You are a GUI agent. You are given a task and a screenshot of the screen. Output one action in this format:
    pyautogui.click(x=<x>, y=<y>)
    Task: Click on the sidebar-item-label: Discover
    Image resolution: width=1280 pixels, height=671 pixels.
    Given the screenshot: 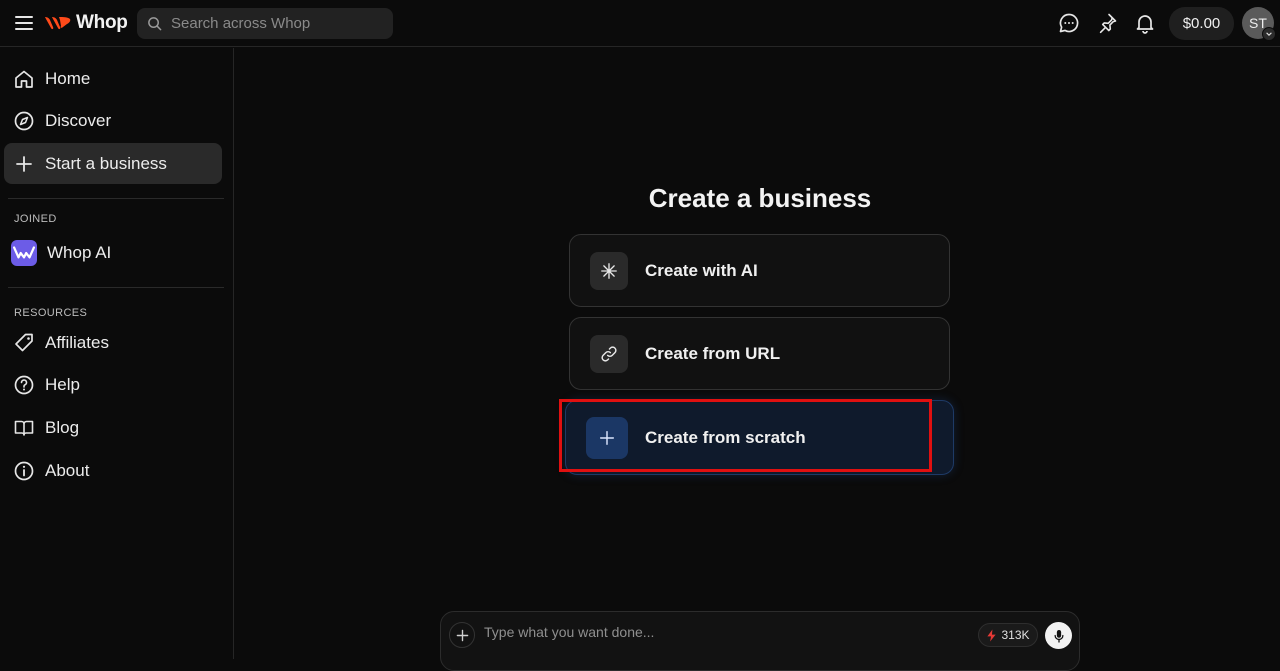 What is the action you would take?
    pyautogui.click(x=78, y=120)
    